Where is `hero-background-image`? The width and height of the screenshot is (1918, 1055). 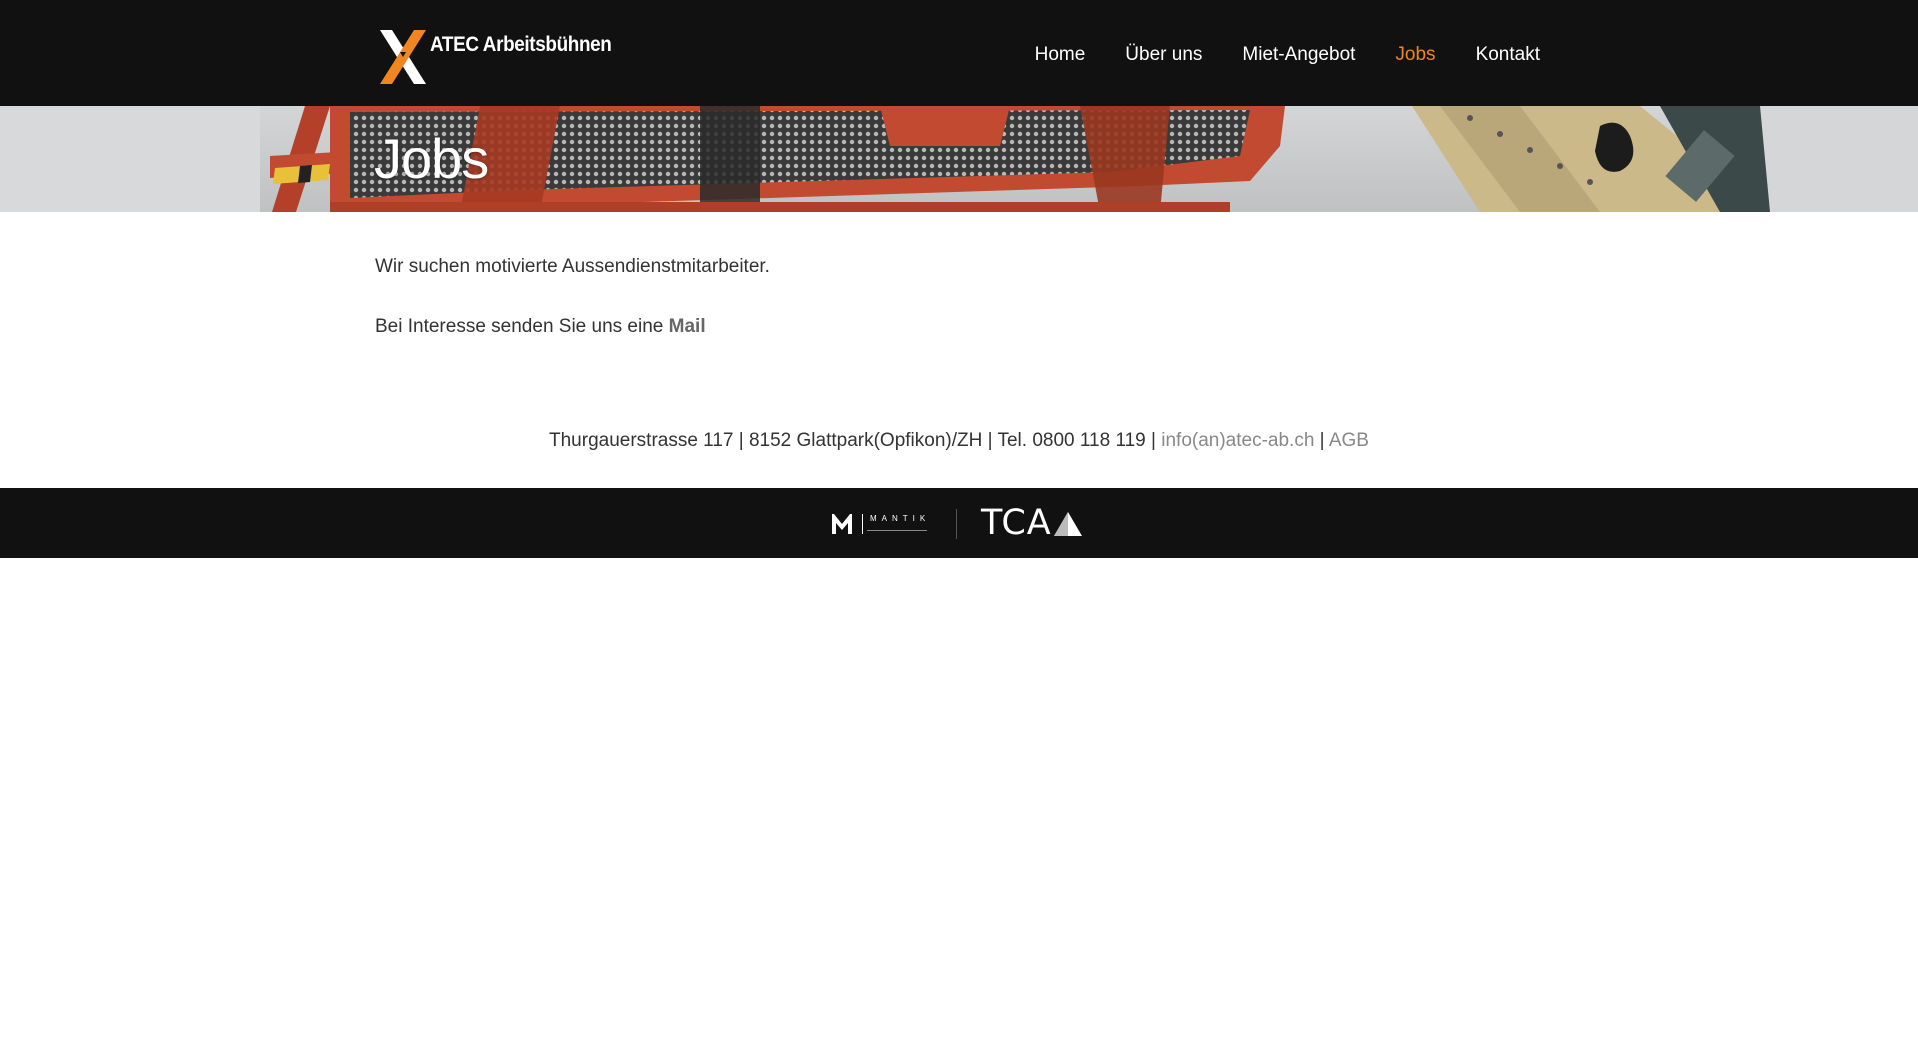 hero-background-image is located at coordinates (959, 159).